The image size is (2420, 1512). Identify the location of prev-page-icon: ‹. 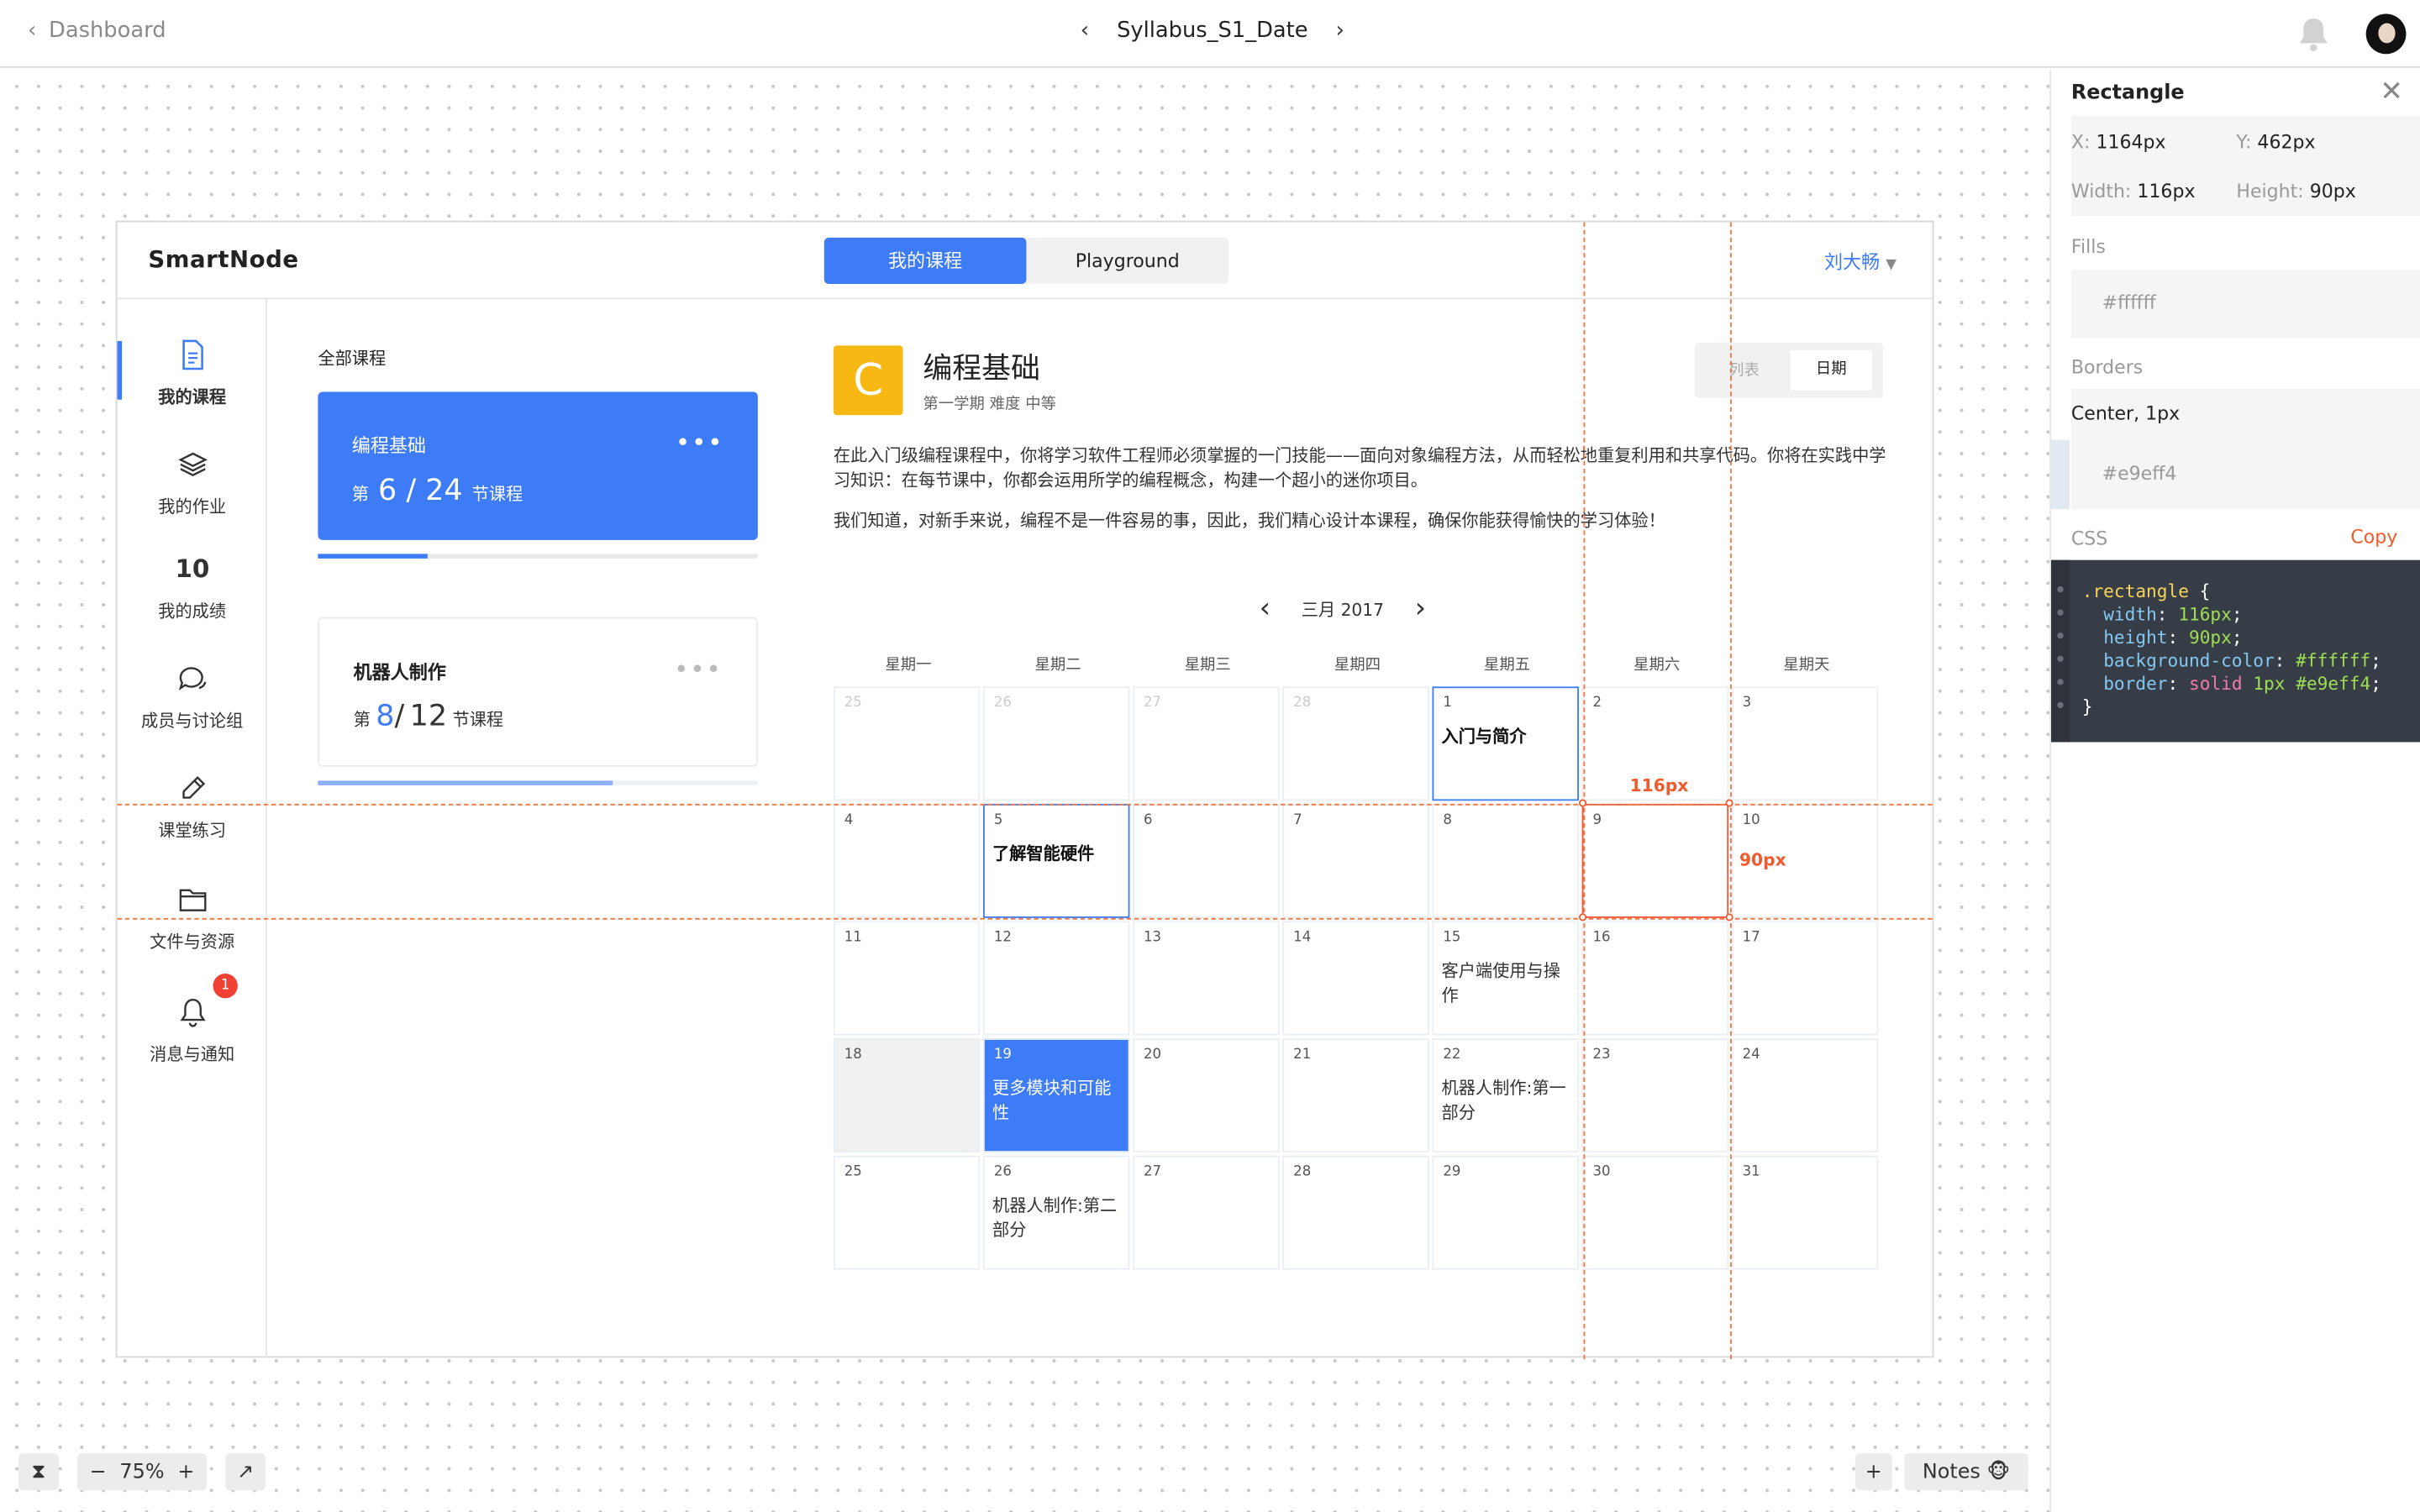
(1085, 30).